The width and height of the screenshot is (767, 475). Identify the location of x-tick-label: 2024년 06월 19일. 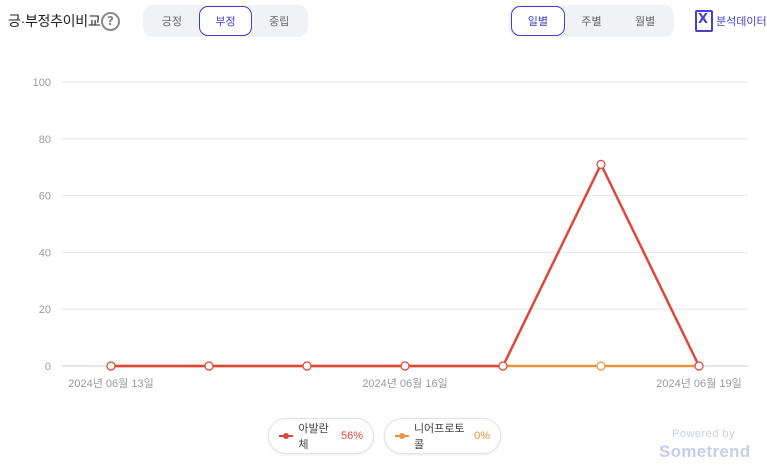
(698, 383).